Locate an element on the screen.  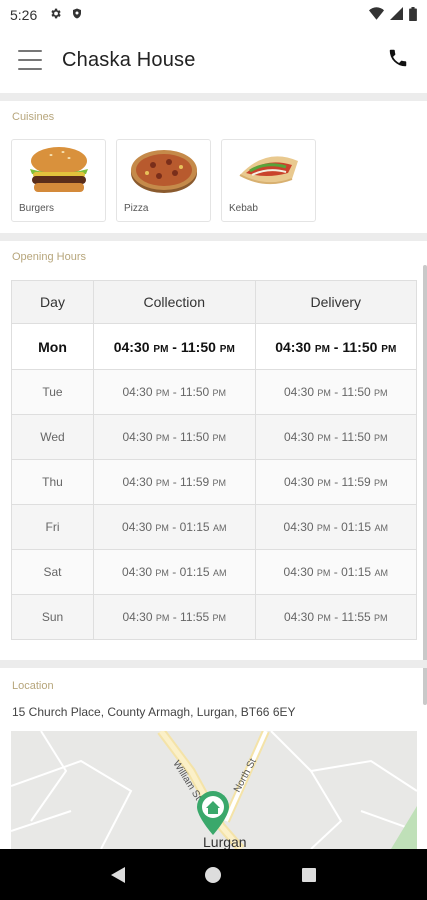
status-bar: 5:26 is located at coordinates (213, 15).